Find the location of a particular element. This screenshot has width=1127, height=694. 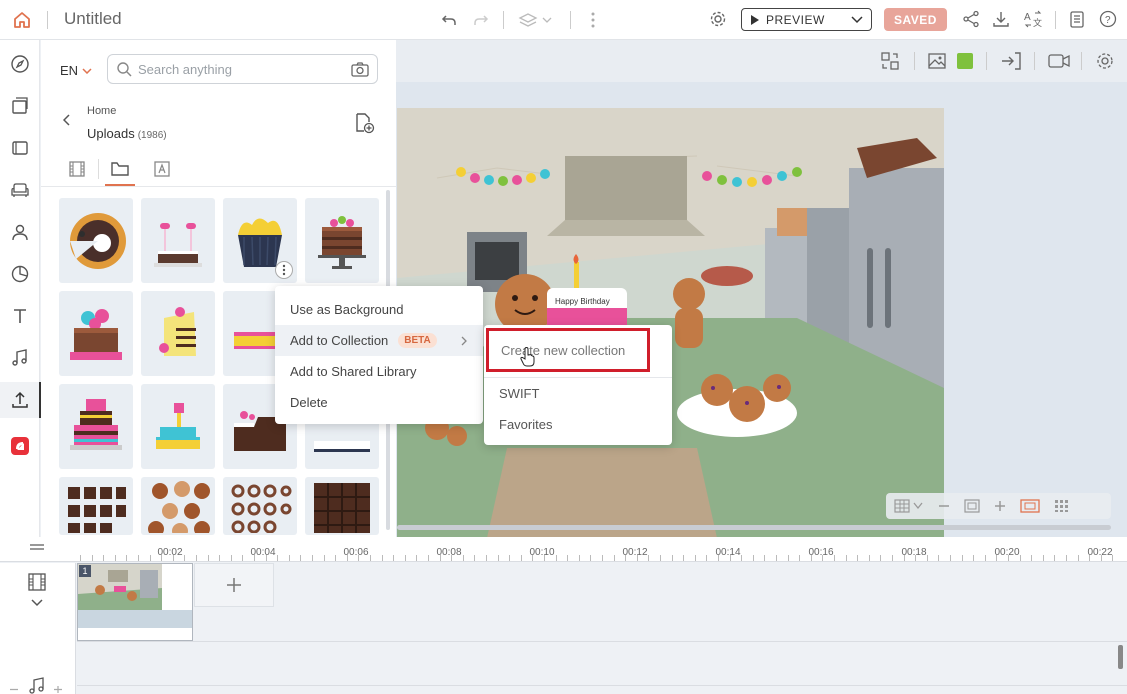

language-selector: EN is located at coordinates (76, 70).